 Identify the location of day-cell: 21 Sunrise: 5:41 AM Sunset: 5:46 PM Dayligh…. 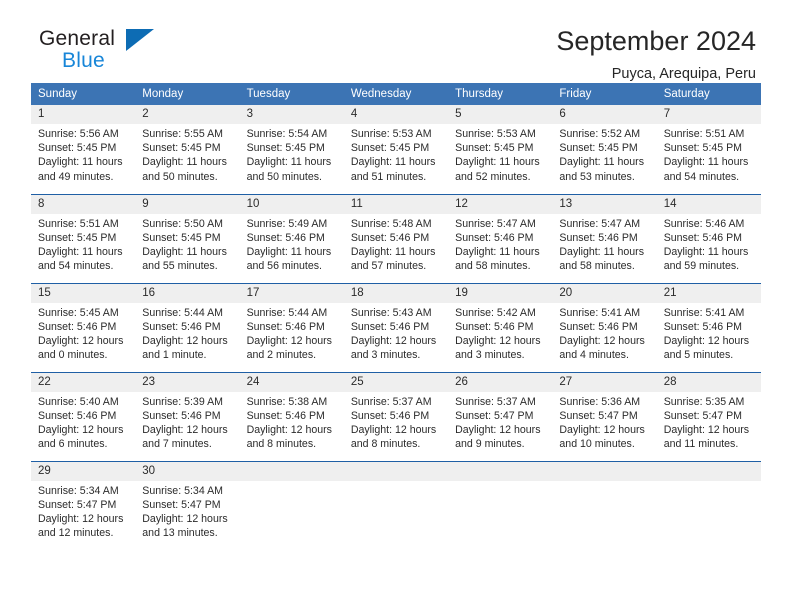
(708, 327).